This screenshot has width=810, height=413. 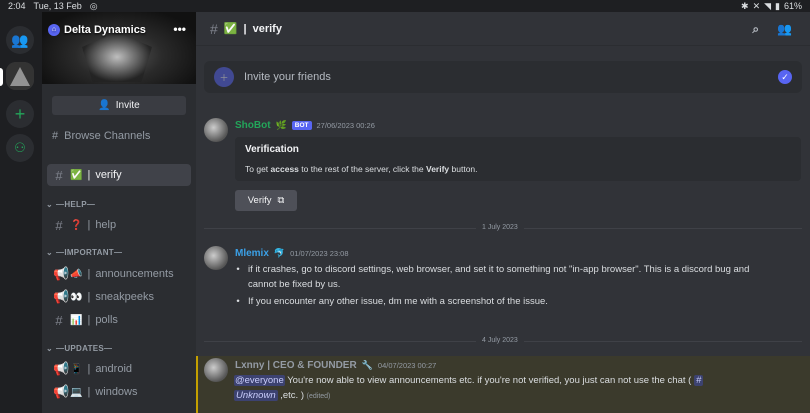 What do you see at coordinates (367, 365) in the screenshot?
I see `author-badge-icon: 🔧` at bounding box center [367, 365].